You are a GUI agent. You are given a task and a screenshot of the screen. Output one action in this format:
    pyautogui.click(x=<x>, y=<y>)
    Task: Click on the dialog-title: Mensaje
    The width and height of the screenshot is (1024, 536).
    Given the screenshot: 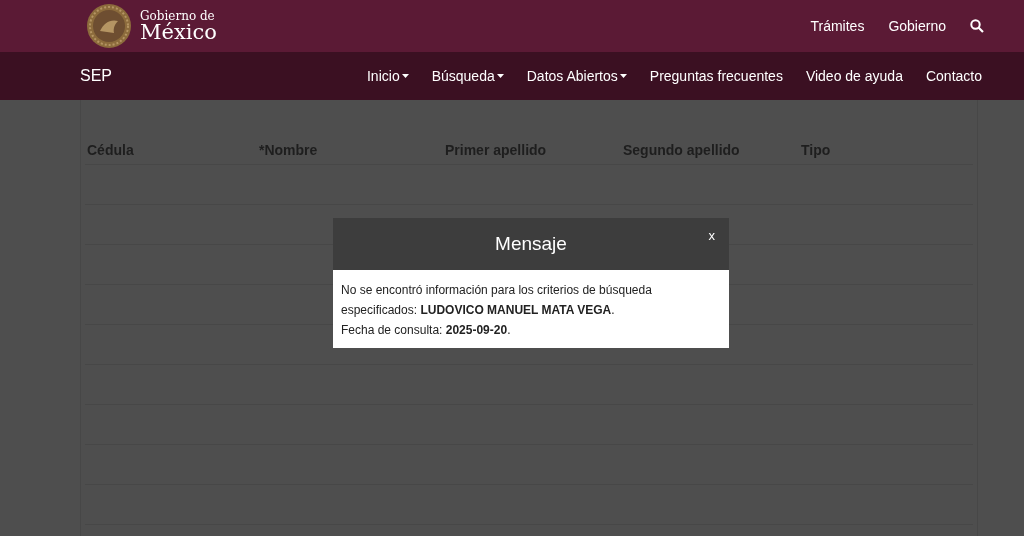 What is the action you would take?
    pyautogui.click(x=531, y=244)
    